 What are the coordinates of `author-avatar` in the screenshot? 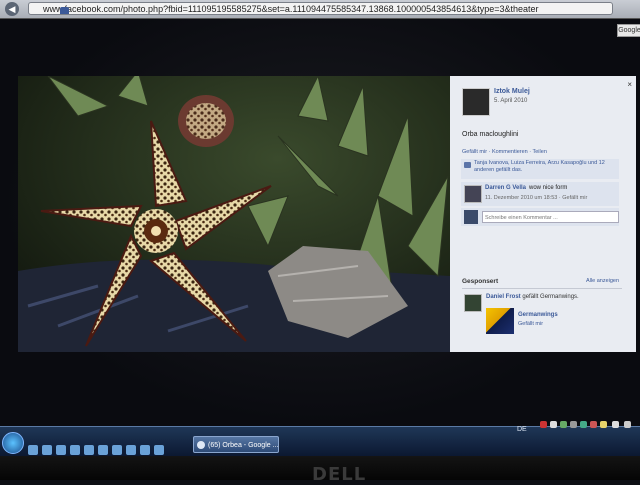 It's located at (476, 102).